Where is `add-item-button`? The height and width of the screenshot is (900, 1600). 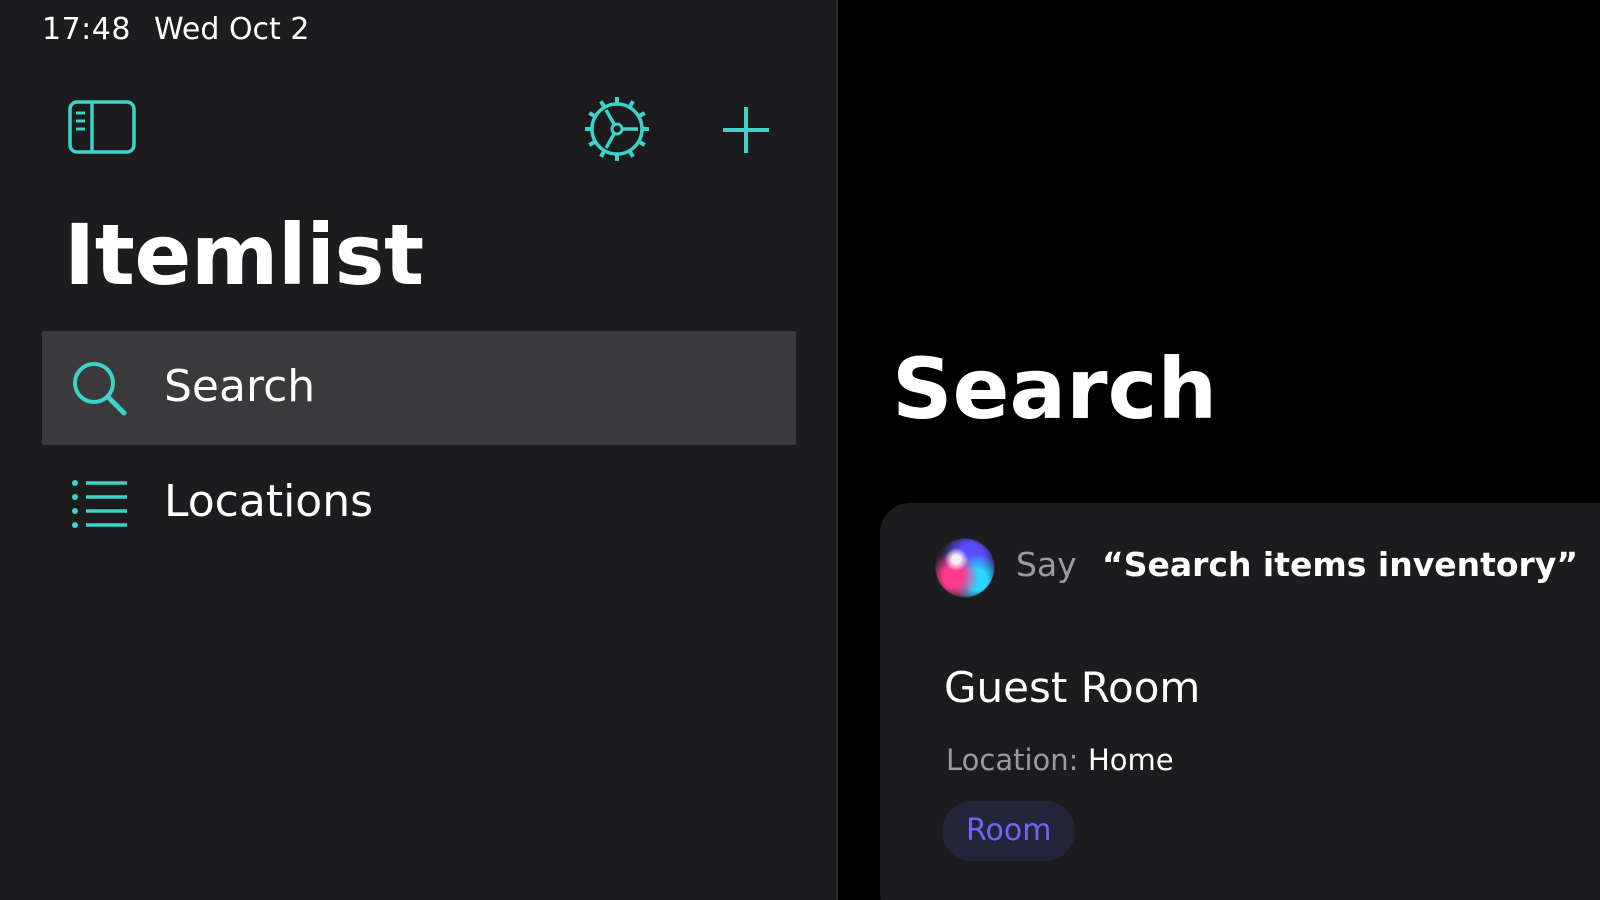
add-item-button is located at coordinates (746, 130).